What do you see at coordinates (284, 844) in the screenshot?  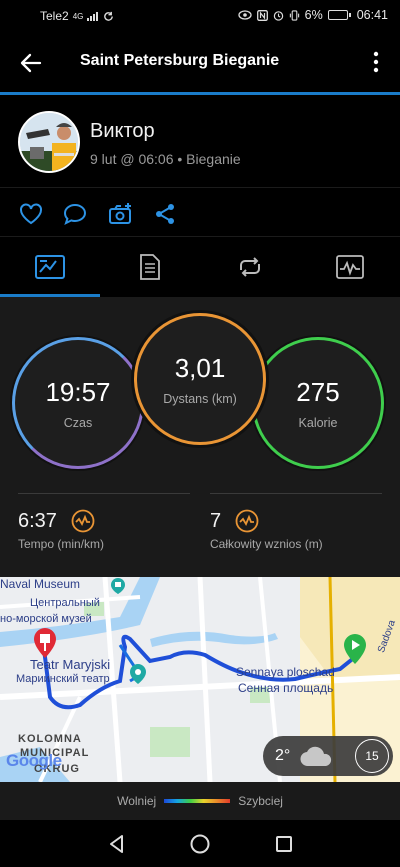 I see `nav-recents-icon` at bounding box center [284, 844].